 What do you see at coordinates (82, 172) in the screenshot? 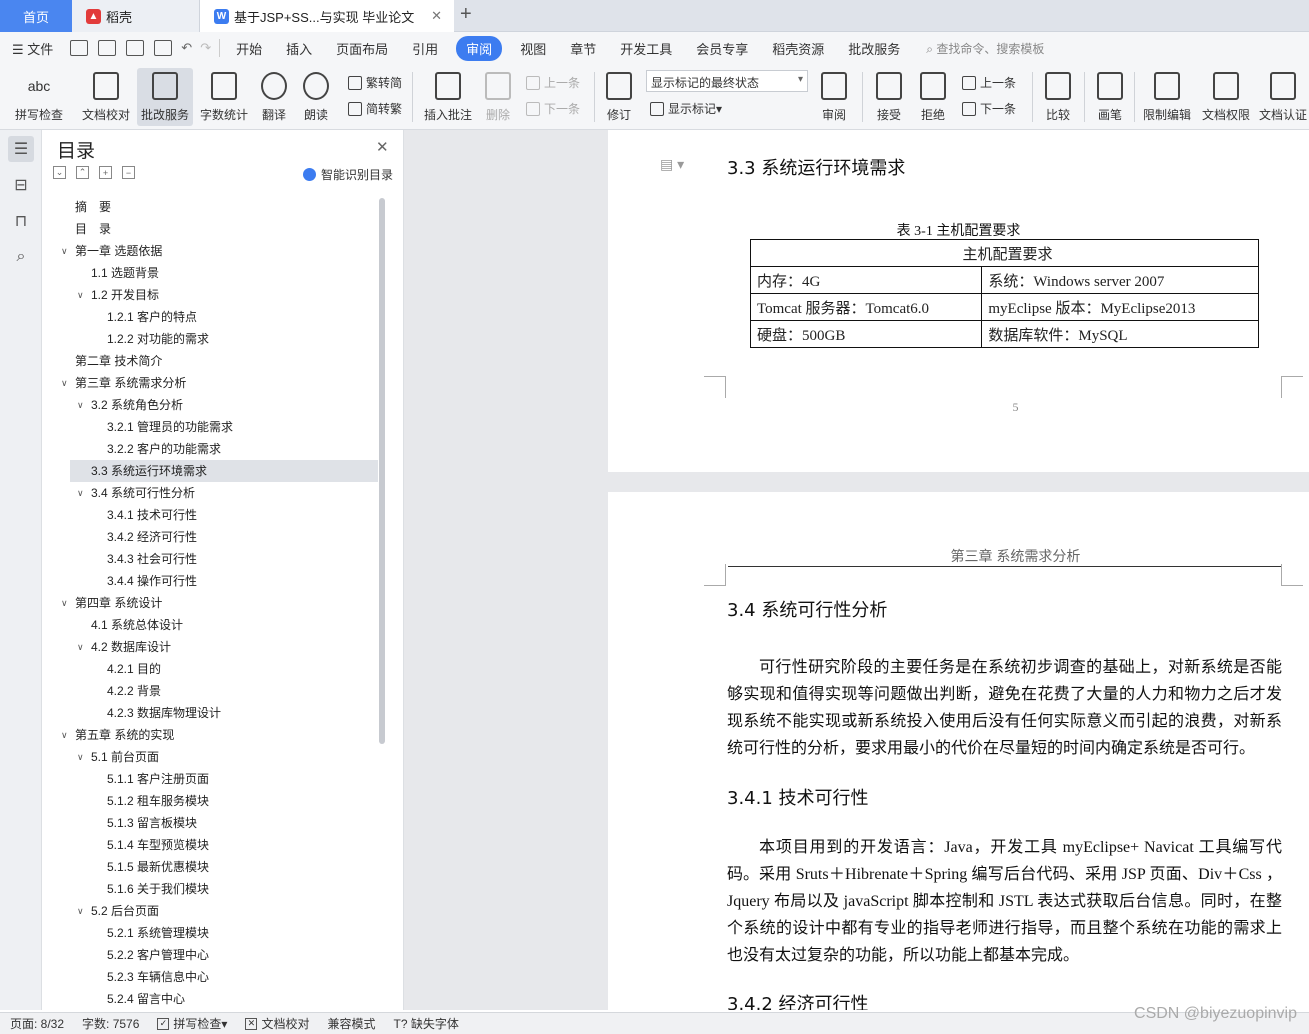
I see `expand-all-icon: ⌃` at bounding box center [82, 172].